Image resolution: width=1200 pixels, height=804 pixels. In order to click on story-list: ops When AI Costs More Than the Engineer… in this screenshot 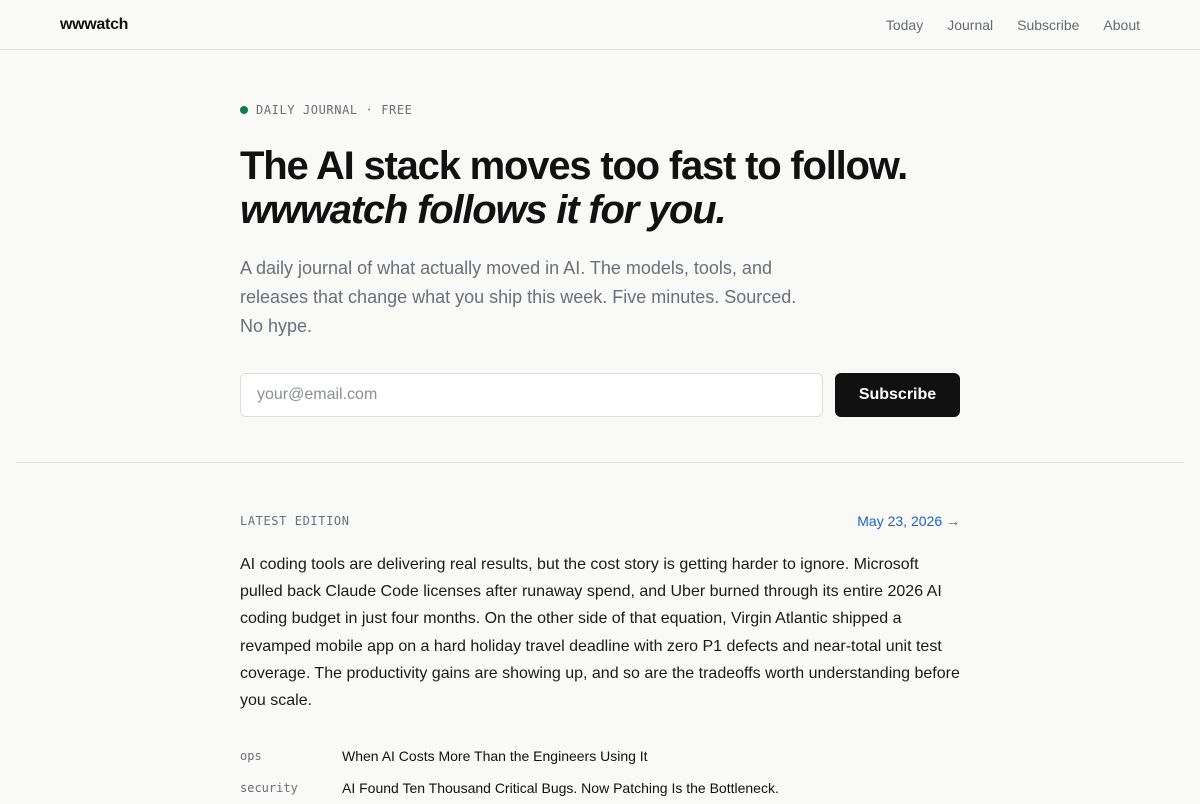, I will do `click(600, 772)`.